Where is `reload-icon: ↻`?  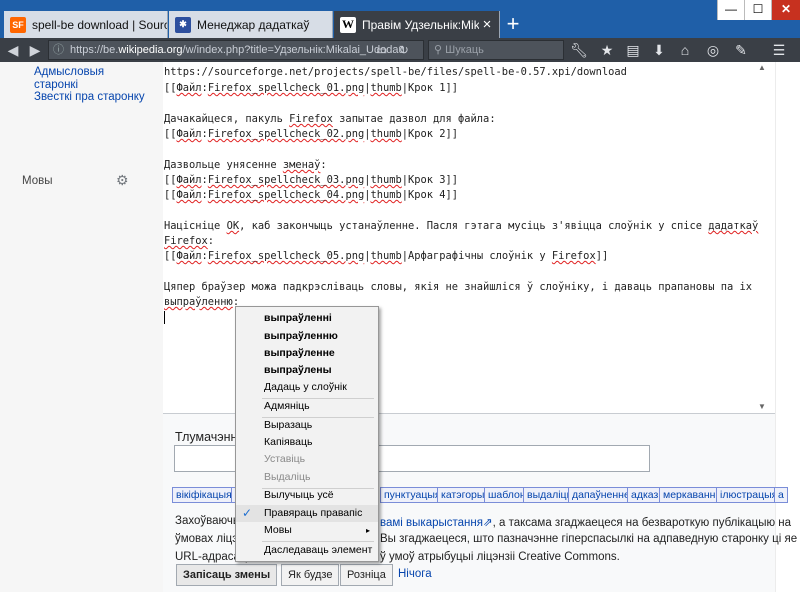 reload-icon: ↻ is located at coordinates (404, 50).